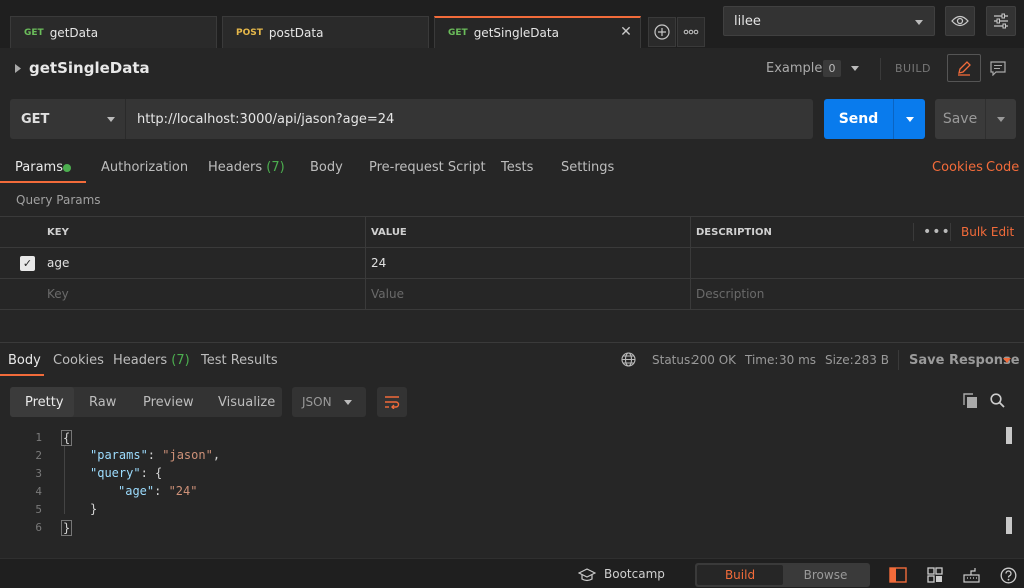 The width and height of the screenshot is (1024, 588). Describe the element at coordinates (984, 232) in the screenshot. I see `bulk-edit-link: Bulk Edit` at that location.